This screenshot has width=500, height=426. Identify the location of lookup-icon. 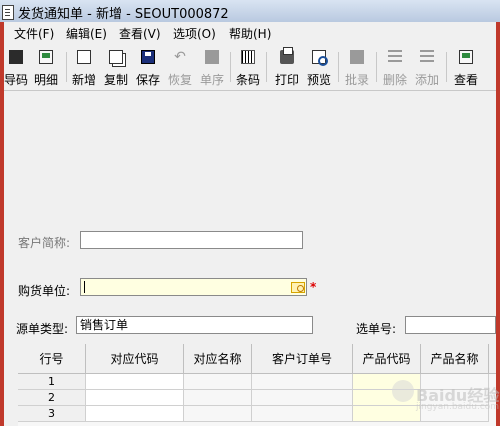
(298, 287).